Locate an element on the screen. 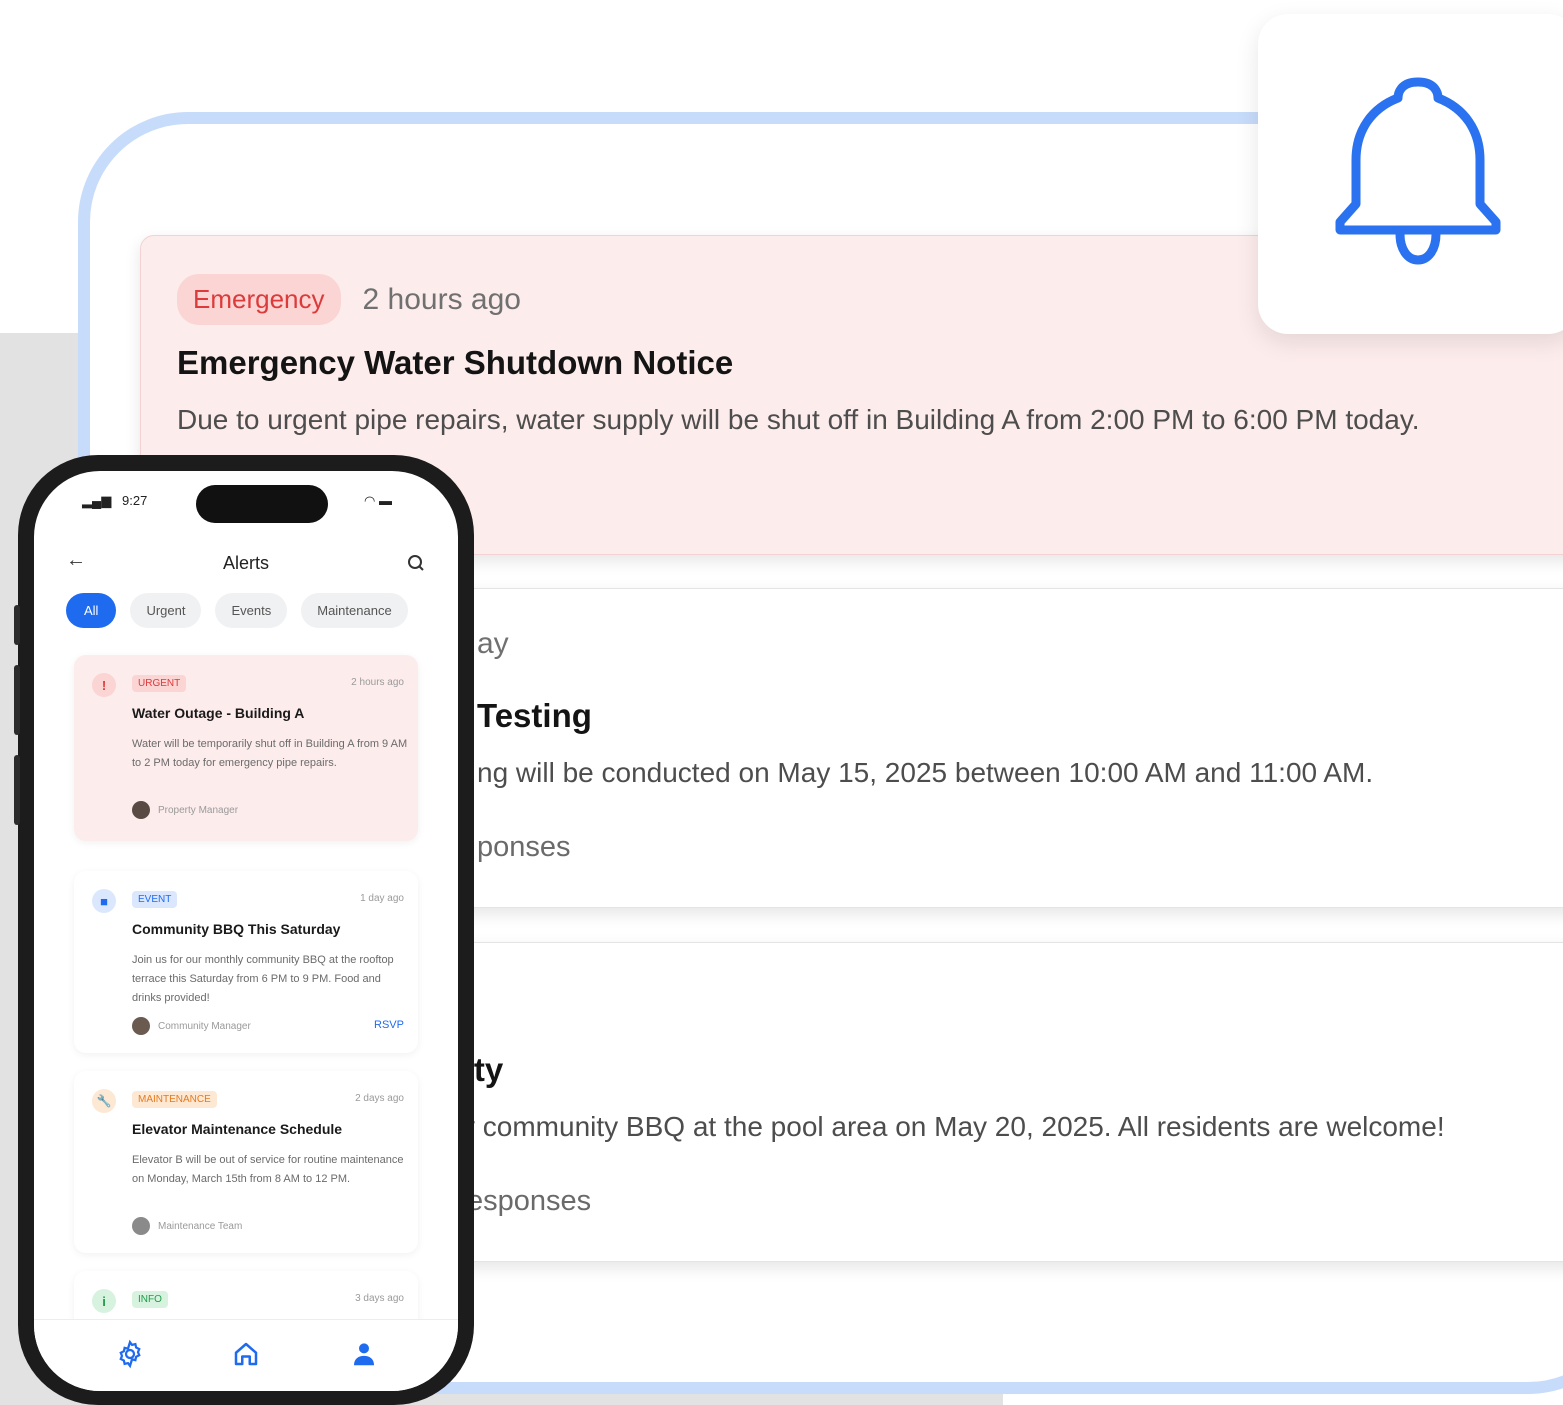 Image resolution: width=1563 pixels, height=1405 pixels. alert-badge: URGENT is located at coordinates (159, 683).